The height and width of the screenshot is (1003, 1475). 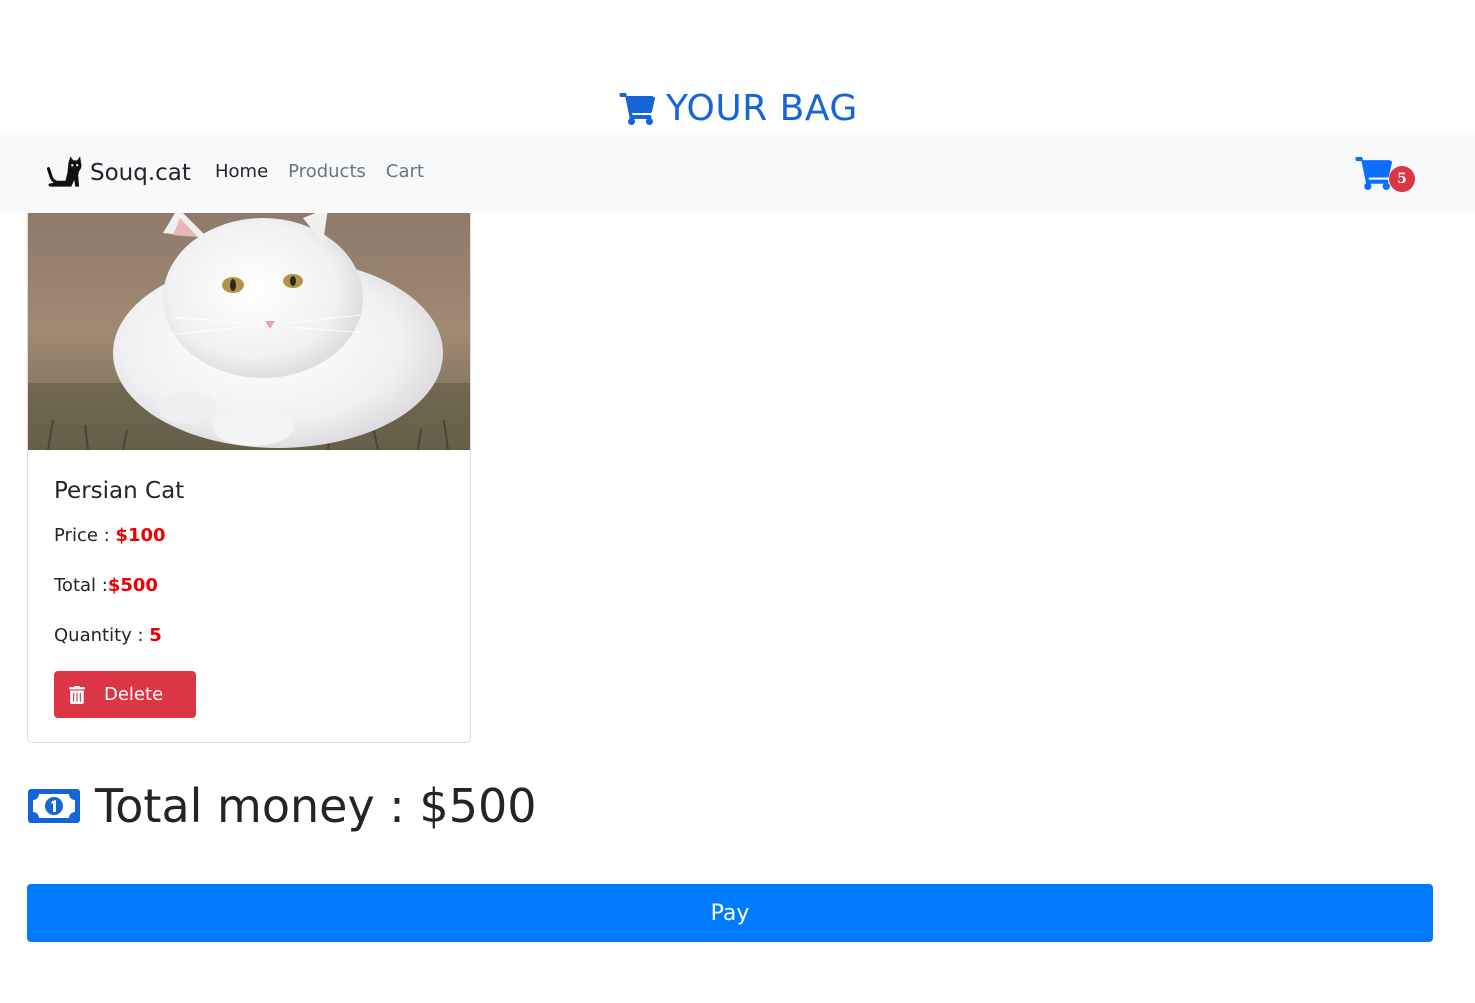 What do you see at coordinates (134, 694) in the screenshot?
I see `delete-button-label: Delete` at bounding box center [134, 694].